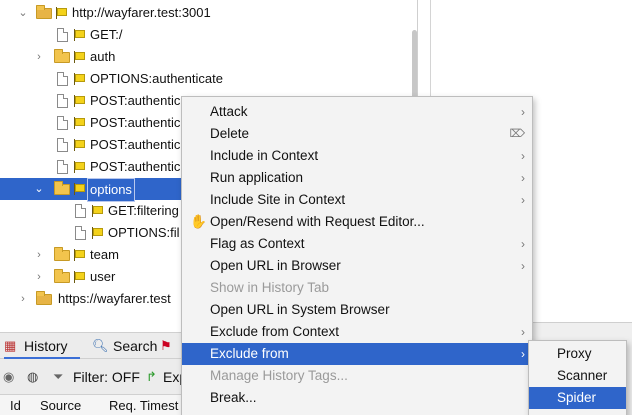  Describe the element at coordinates (8, 377) in the screenshot. I see `scope-icon: ◉` at that location.